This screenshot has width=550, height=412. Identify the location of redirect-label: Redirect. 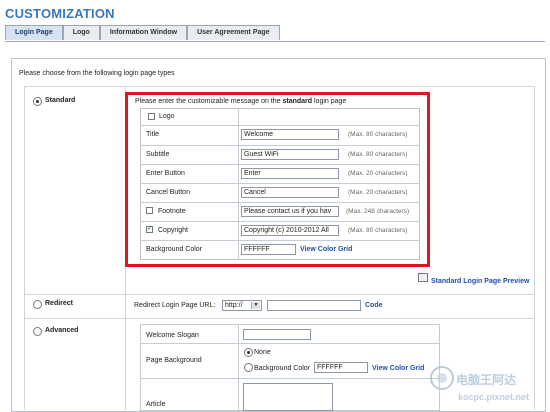
(59, 303).